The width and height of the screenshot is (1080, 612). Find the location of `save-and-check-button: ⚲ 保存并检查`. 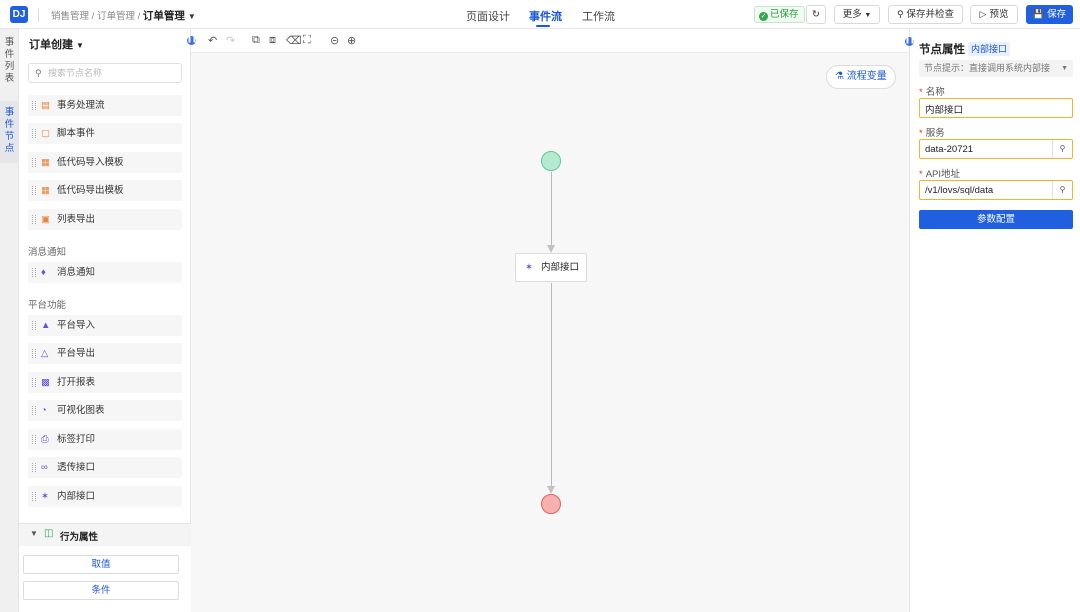

save-and-check-button: ⚲ 保存并检查 is located at coordinates (925, 14).